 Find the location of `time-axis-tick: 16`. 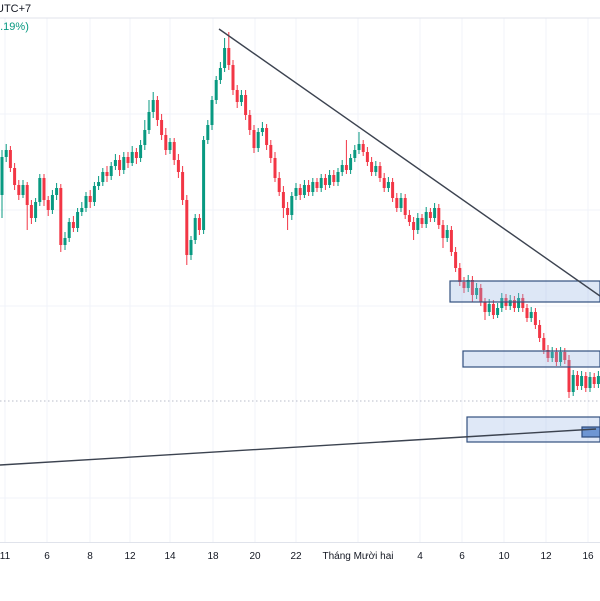

time-axis-tick: 16 is located at coordinates (588, 556).